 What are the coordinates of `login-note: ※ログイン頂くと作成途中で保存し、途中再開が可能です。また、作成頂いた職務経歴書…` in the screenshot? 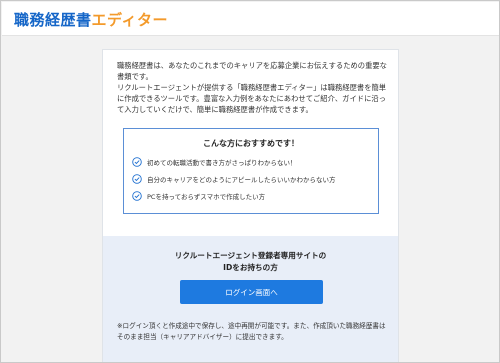 It's located at (251, 331).